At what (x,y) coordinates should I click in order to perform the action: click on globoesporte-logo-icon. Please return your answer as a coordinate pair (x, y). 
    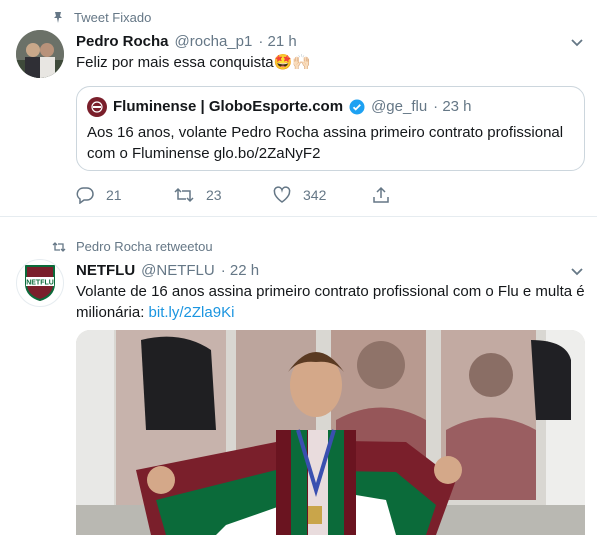
    Looking at the image, I should click on (97, 107).